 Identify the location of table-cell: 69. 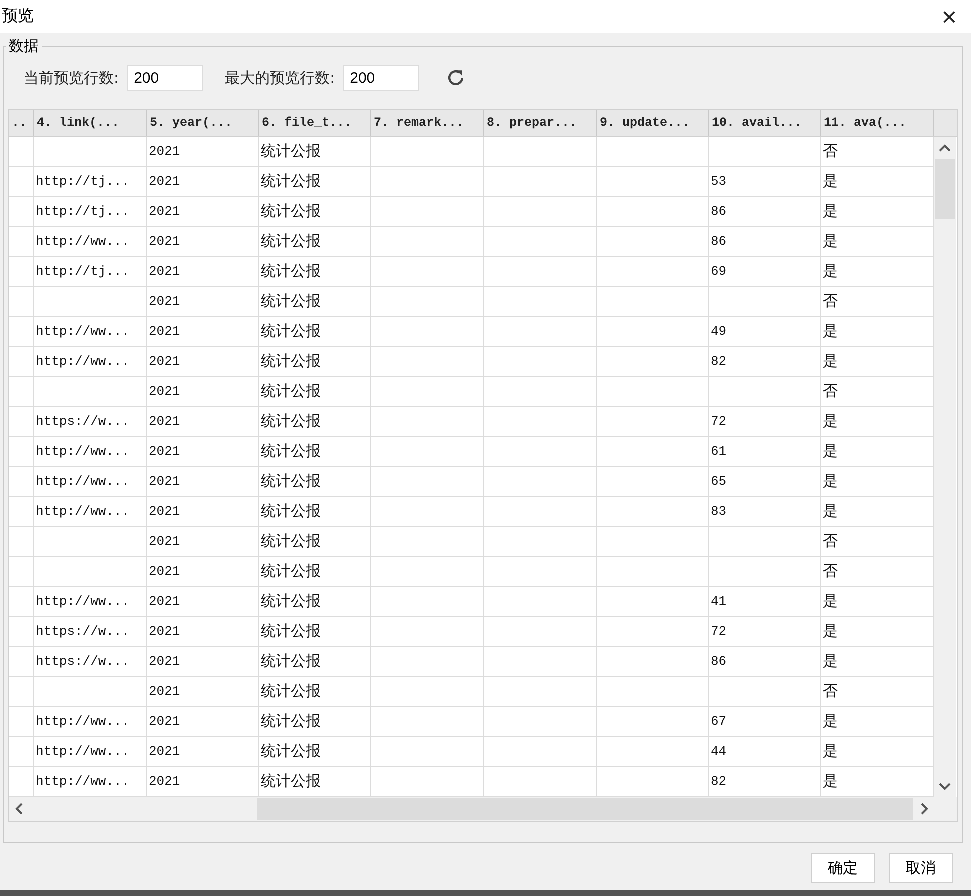
(765, 271).